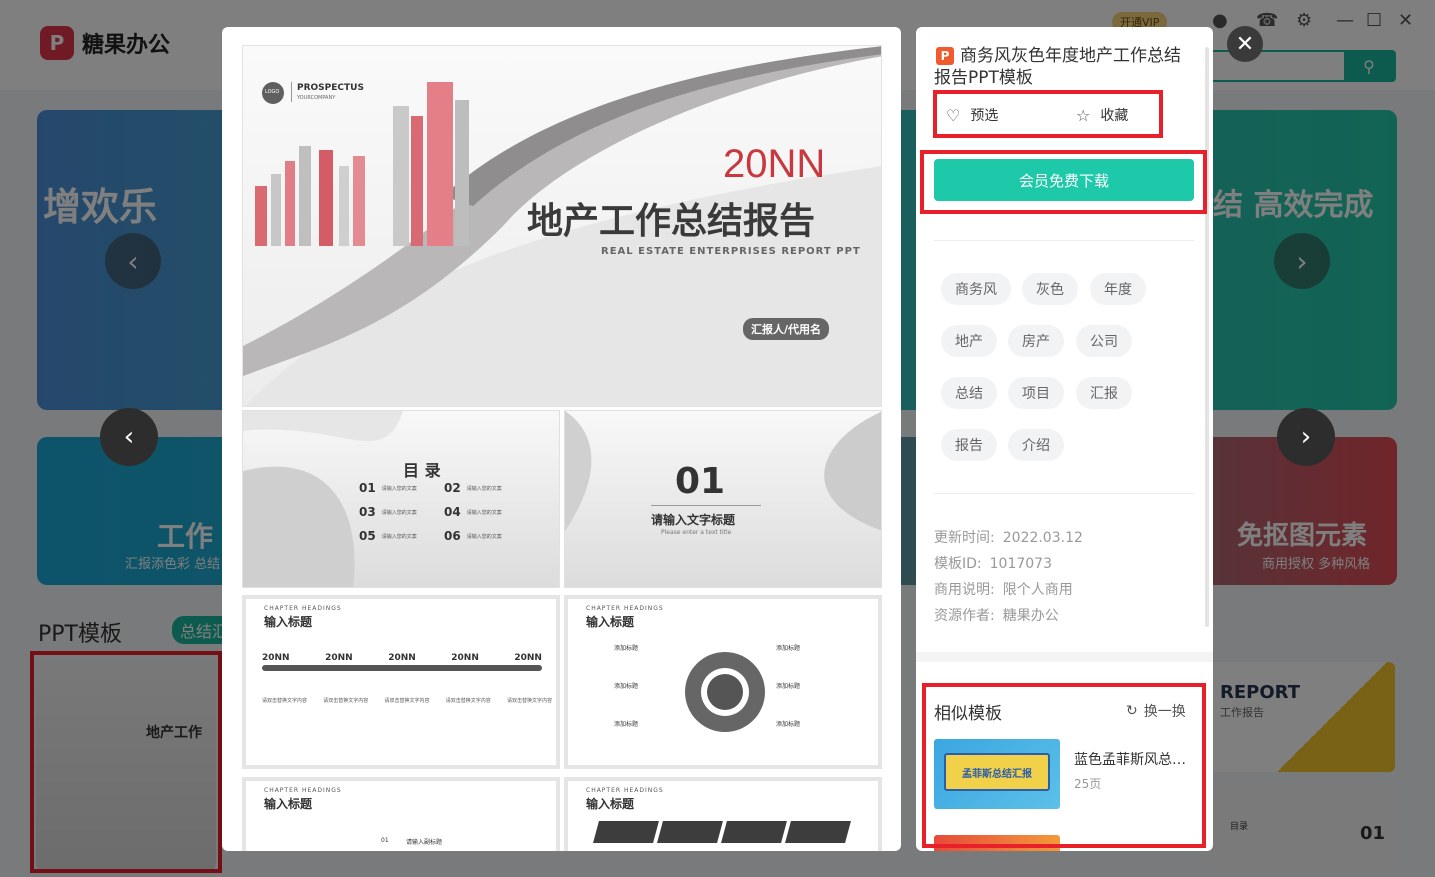  I want to click on mail-icon, so click(754, 832).